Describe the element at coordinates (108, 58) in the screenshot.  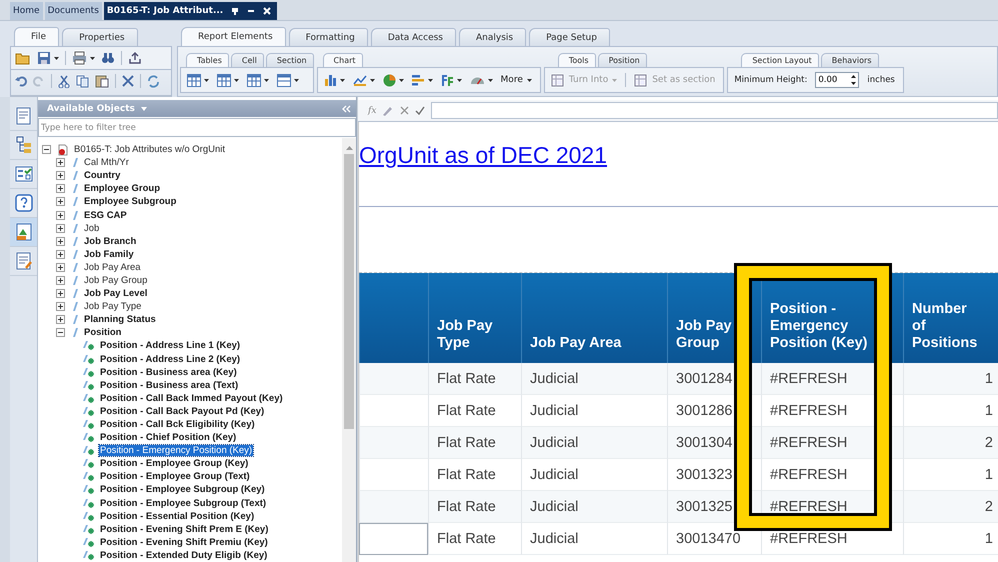
I see `binoculars-icon` at that location.